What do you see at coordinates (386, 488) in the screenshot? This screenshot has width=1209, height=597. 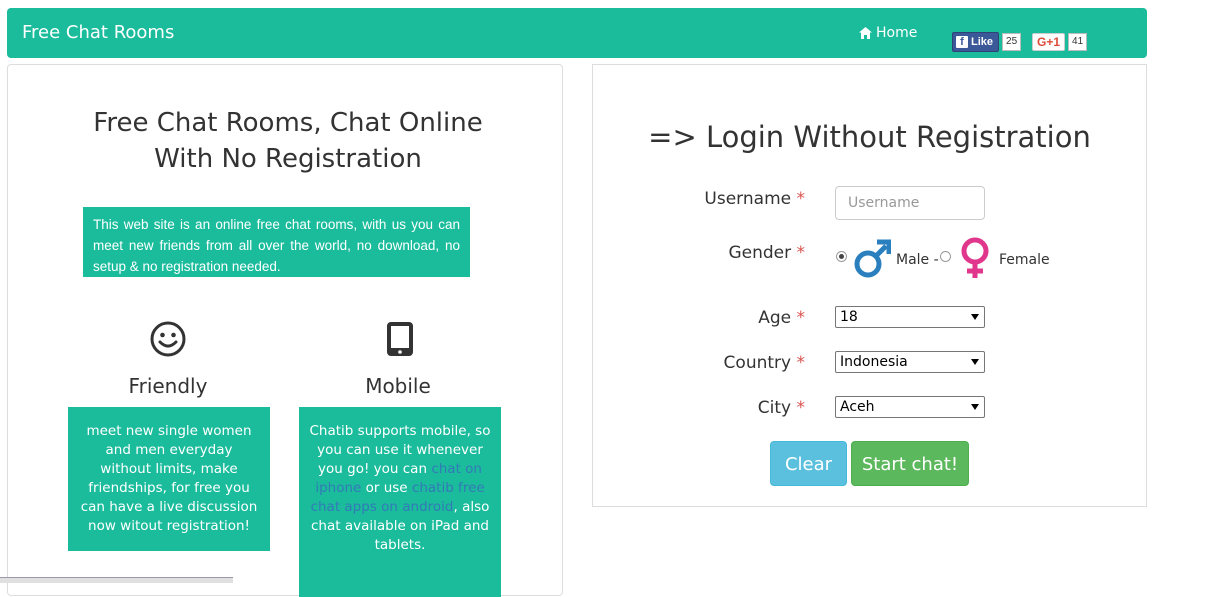 I see `mobile-text-mid: or use` at bounding box center [386, 488].